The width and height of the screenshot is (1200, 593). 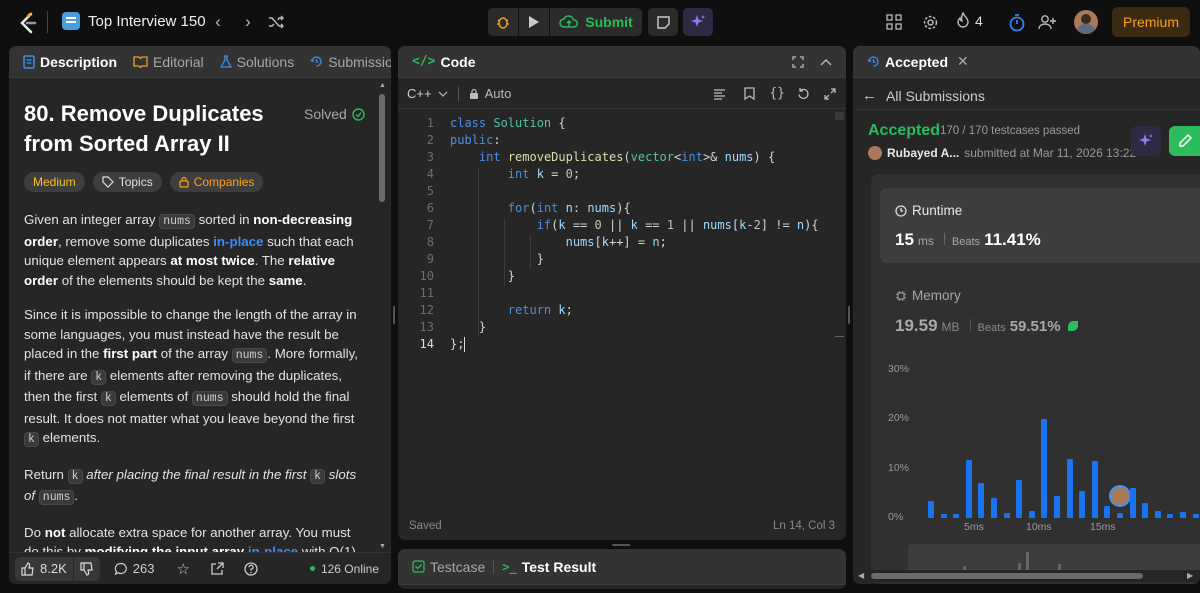 I want to click on autocomplete-mode: Auto, so click(x=490, y=93).